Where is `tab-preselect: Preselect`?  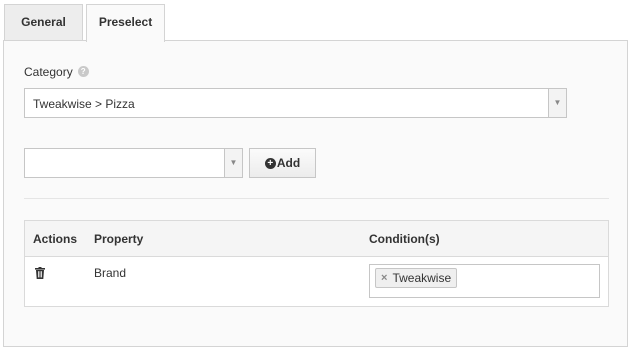 tab-preselect: Preselect is located at coordinates (125, 23).